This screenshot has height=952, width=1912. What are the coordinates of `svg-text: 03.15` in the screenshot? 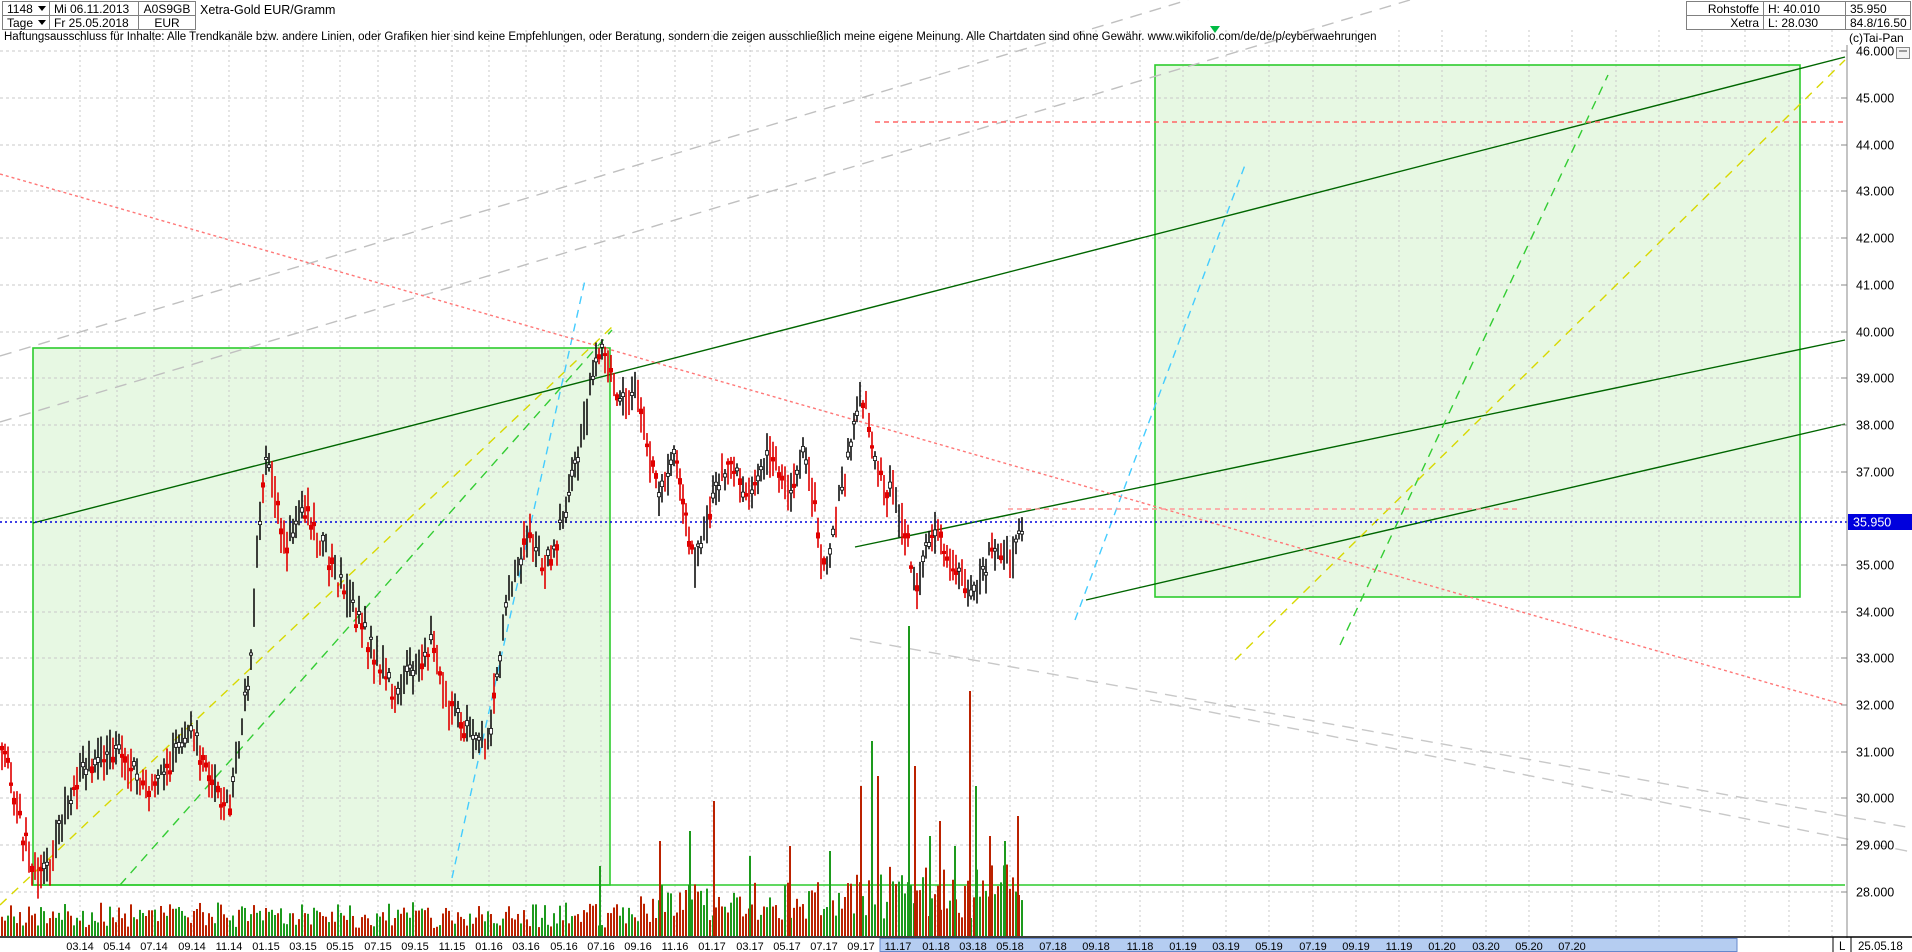 It's located at (303, 946).